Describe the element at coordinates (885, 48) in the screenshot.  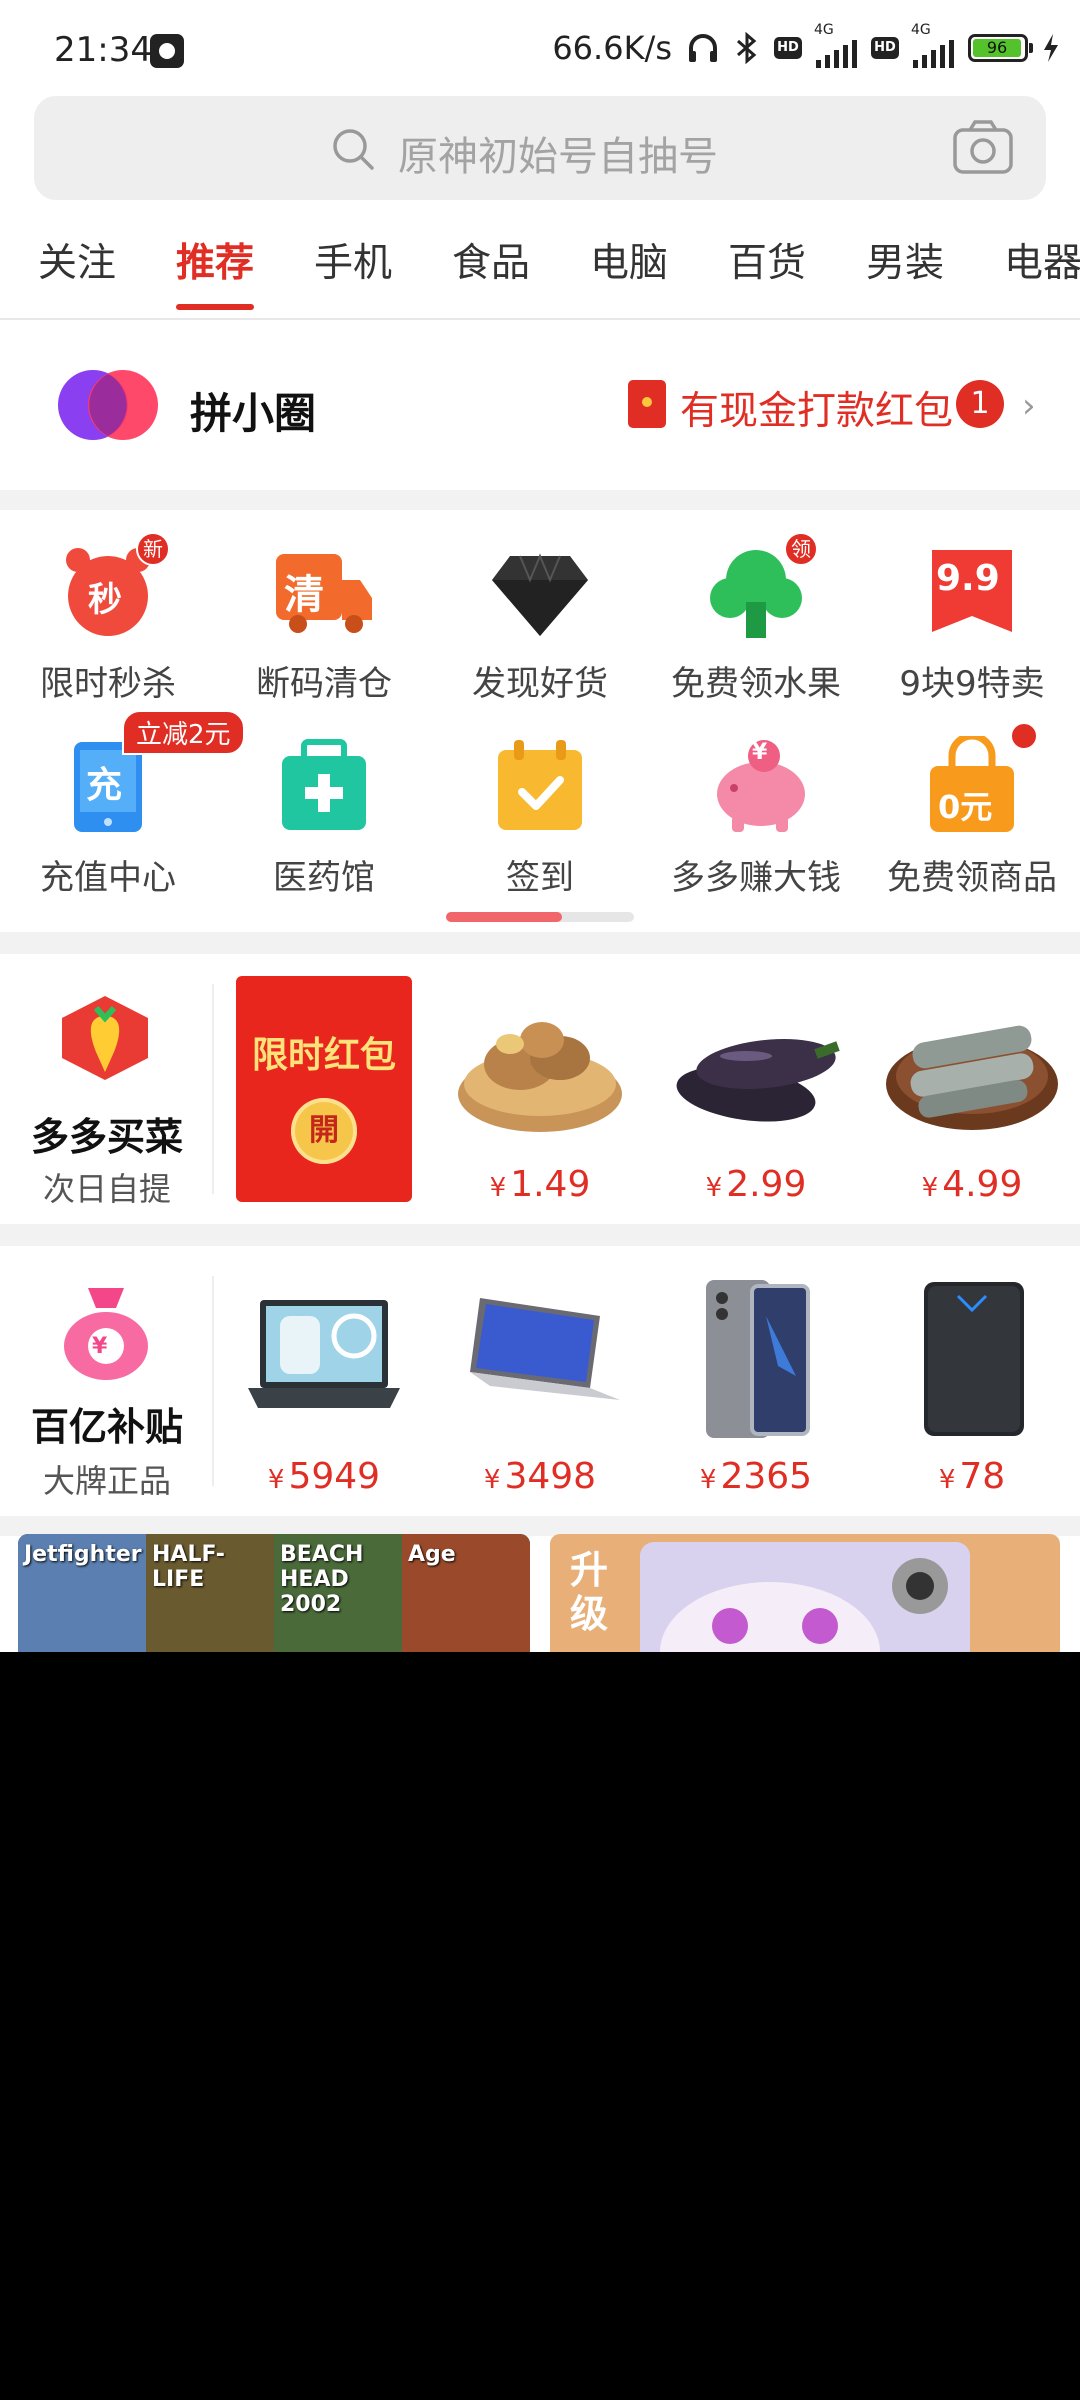
I see `hd-badge-2: HD` at that location.